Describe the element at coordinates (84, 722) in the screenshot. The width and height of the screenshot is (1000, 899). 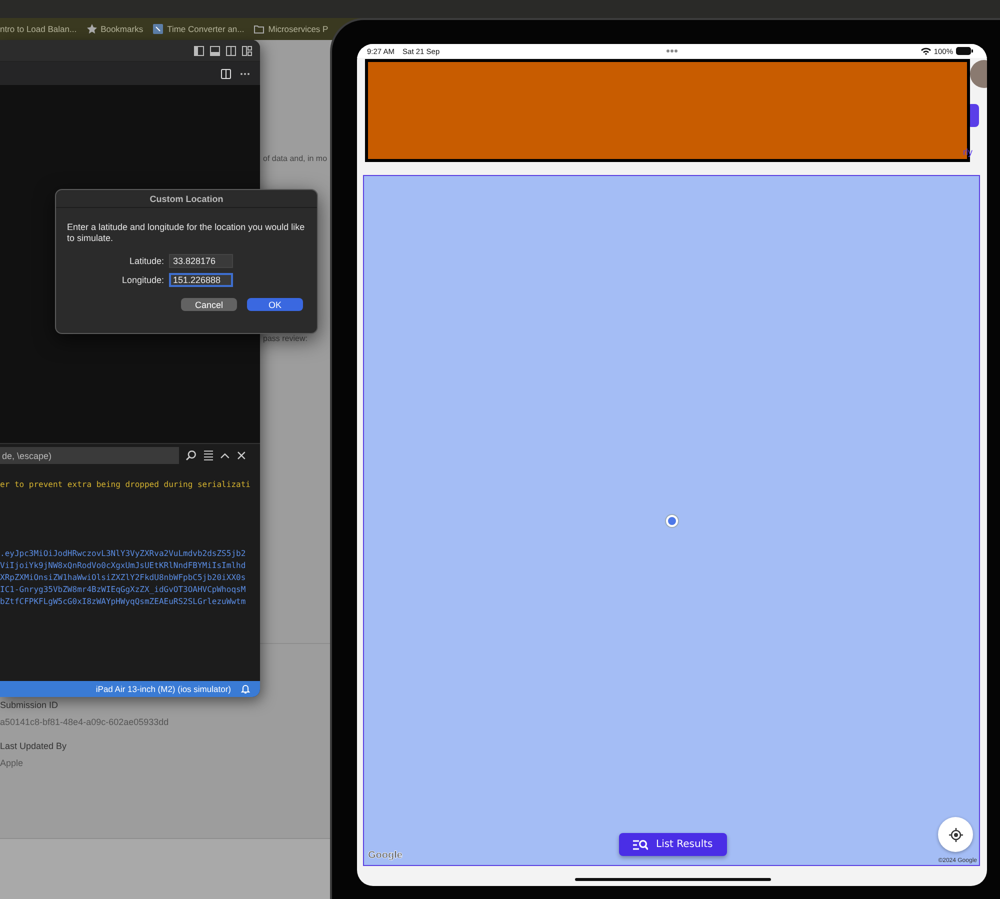
I see `field-value: a50141c8-bf81-48e4-a09c-602ae05933dd` at that location.